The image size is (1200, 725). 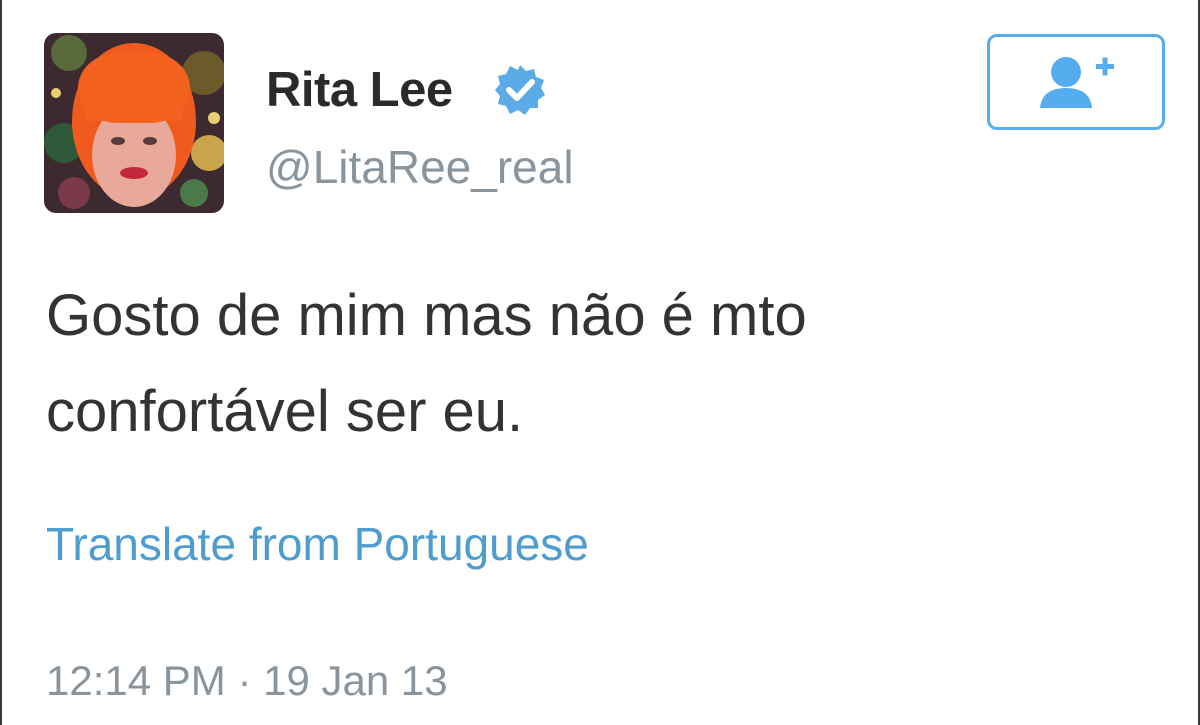 I want to click on avatar-image, so click(x=134, y=123).